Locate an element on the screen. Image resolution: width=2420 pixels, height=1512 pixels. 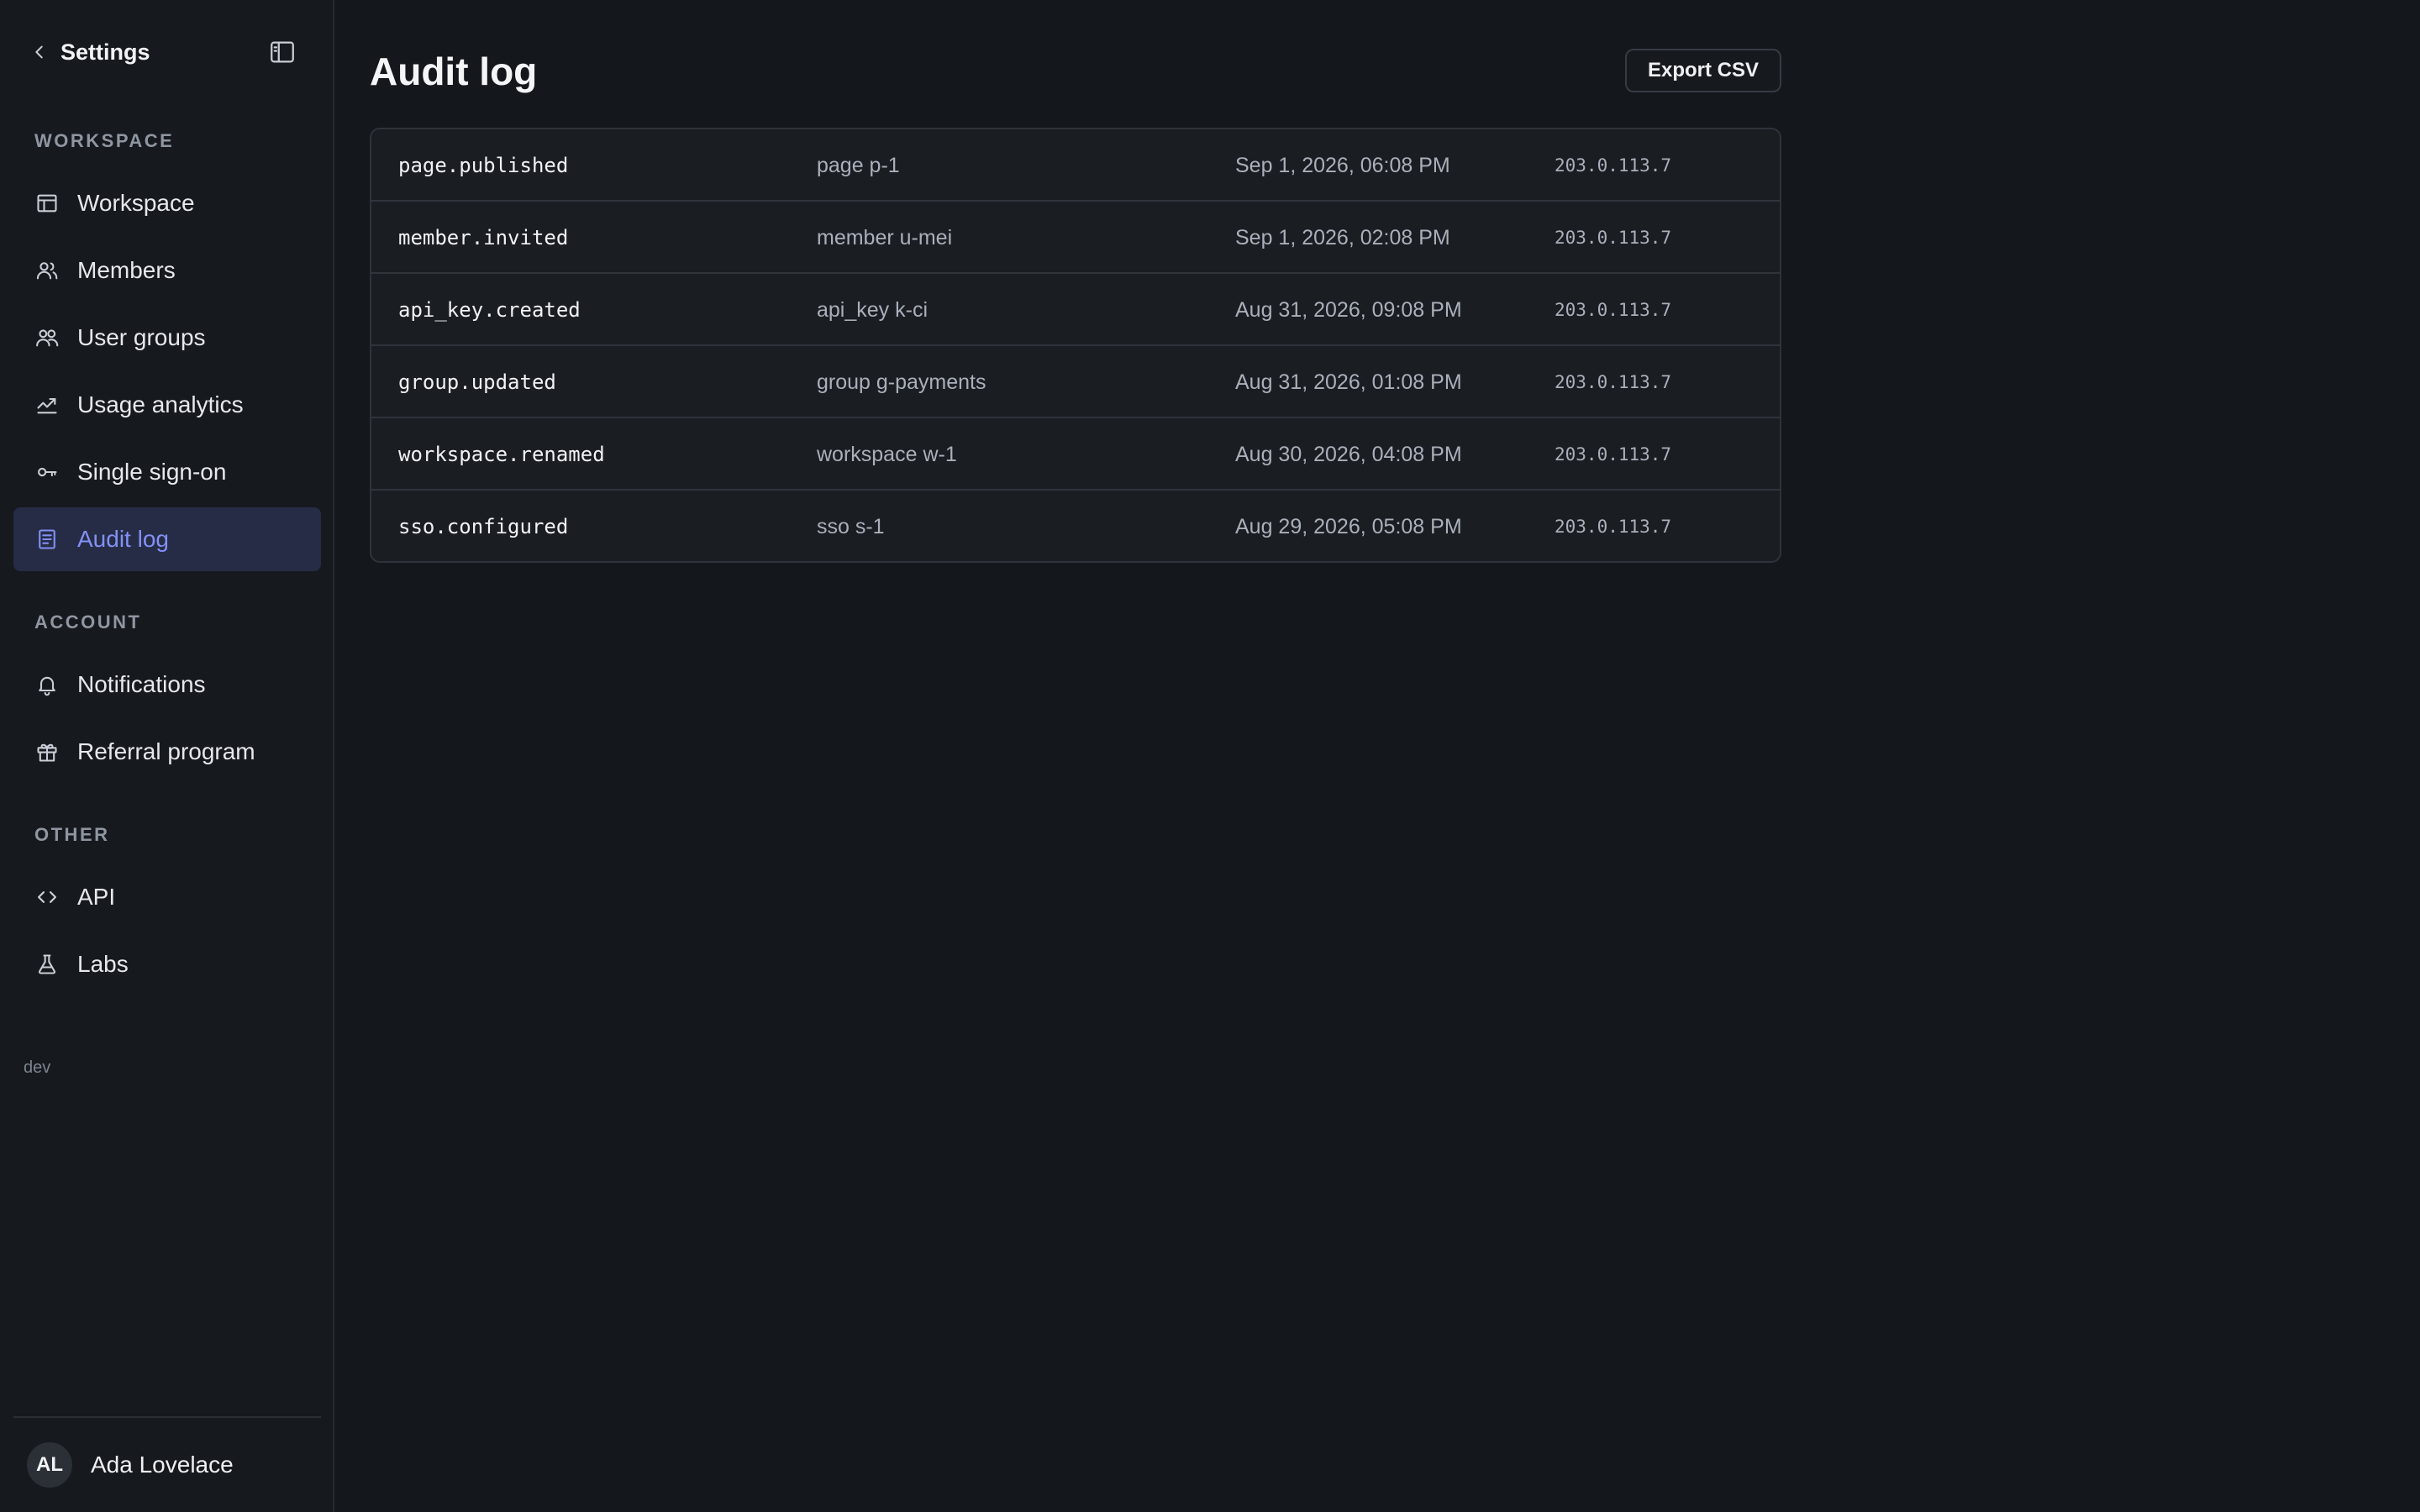
event-target: api_key k-ci is located at coordinates (872, 309).